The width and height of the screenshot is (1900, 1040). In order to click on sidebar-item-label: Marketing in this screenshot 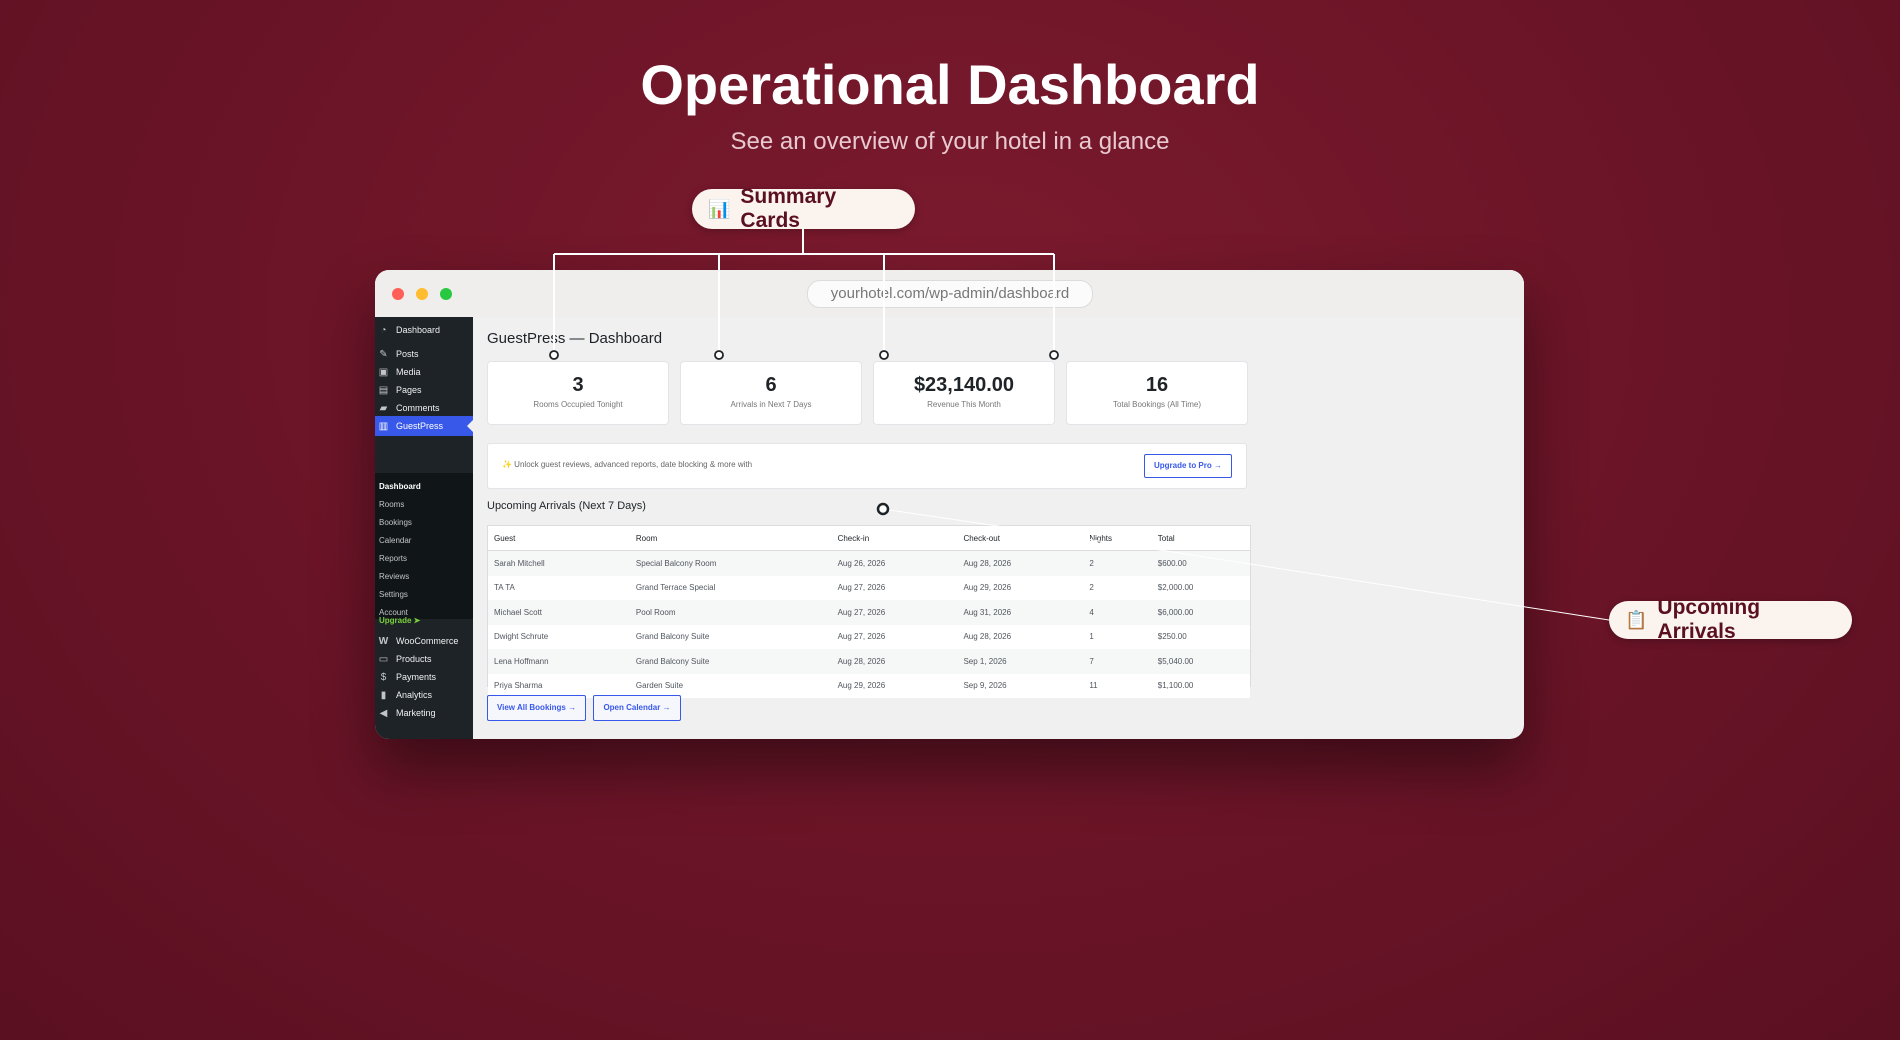, I will do `click(416, 713)`.